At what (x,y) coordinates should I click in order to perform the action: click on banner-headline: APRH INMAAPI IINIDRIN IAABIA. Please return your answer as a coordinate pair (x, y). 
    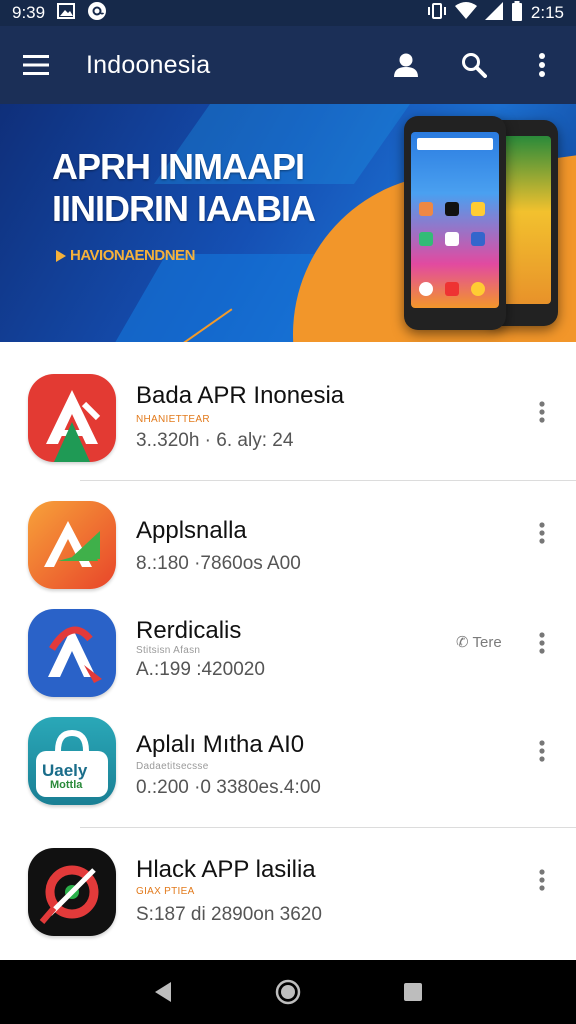
    Looking at the image, I should click on (184, 188).